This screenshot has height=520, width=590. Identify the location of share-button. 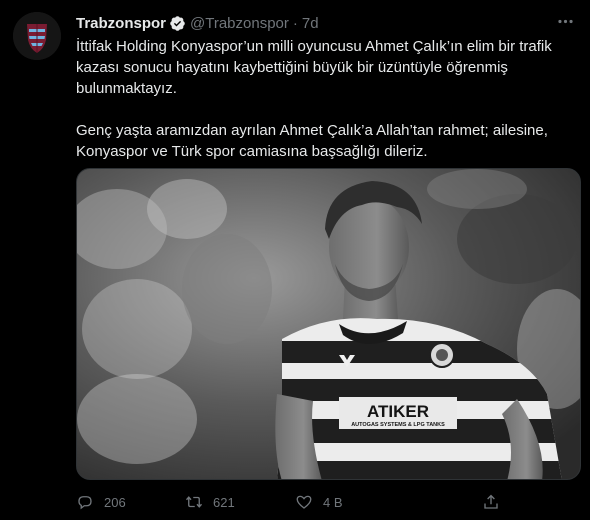
(491, 502).